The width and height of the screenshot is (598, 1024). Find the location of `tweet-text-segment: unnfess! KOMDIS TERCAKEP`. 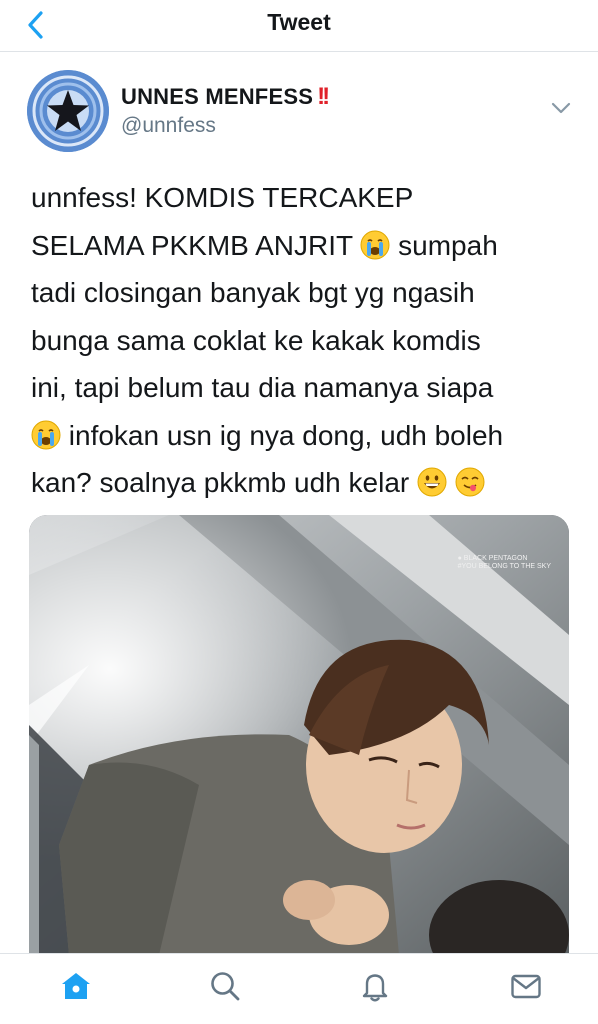

tweet-text-segment: unnfess! KOMDIS TERCAKEP is located at coordinates (222, 197).